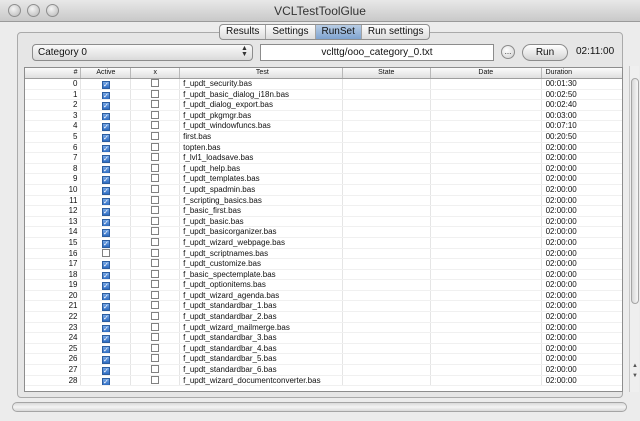 The height and width of the screenshot is (421, 640). I want to click on tab-runset: RunSet, so click(338, 32).